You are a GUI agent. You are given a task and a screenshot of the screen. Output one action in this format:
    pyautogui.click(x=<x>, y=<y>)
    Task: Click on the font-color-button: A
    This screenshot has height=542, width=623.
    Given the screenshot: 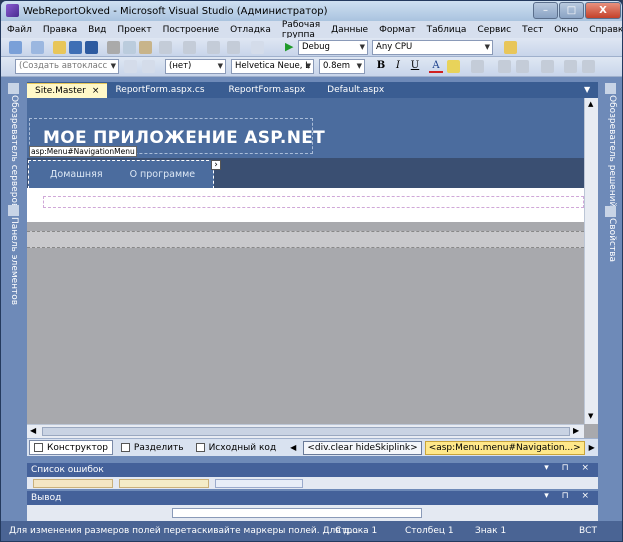 What is the action you would take?
    pyautogui.click(x=436, y=66)
    